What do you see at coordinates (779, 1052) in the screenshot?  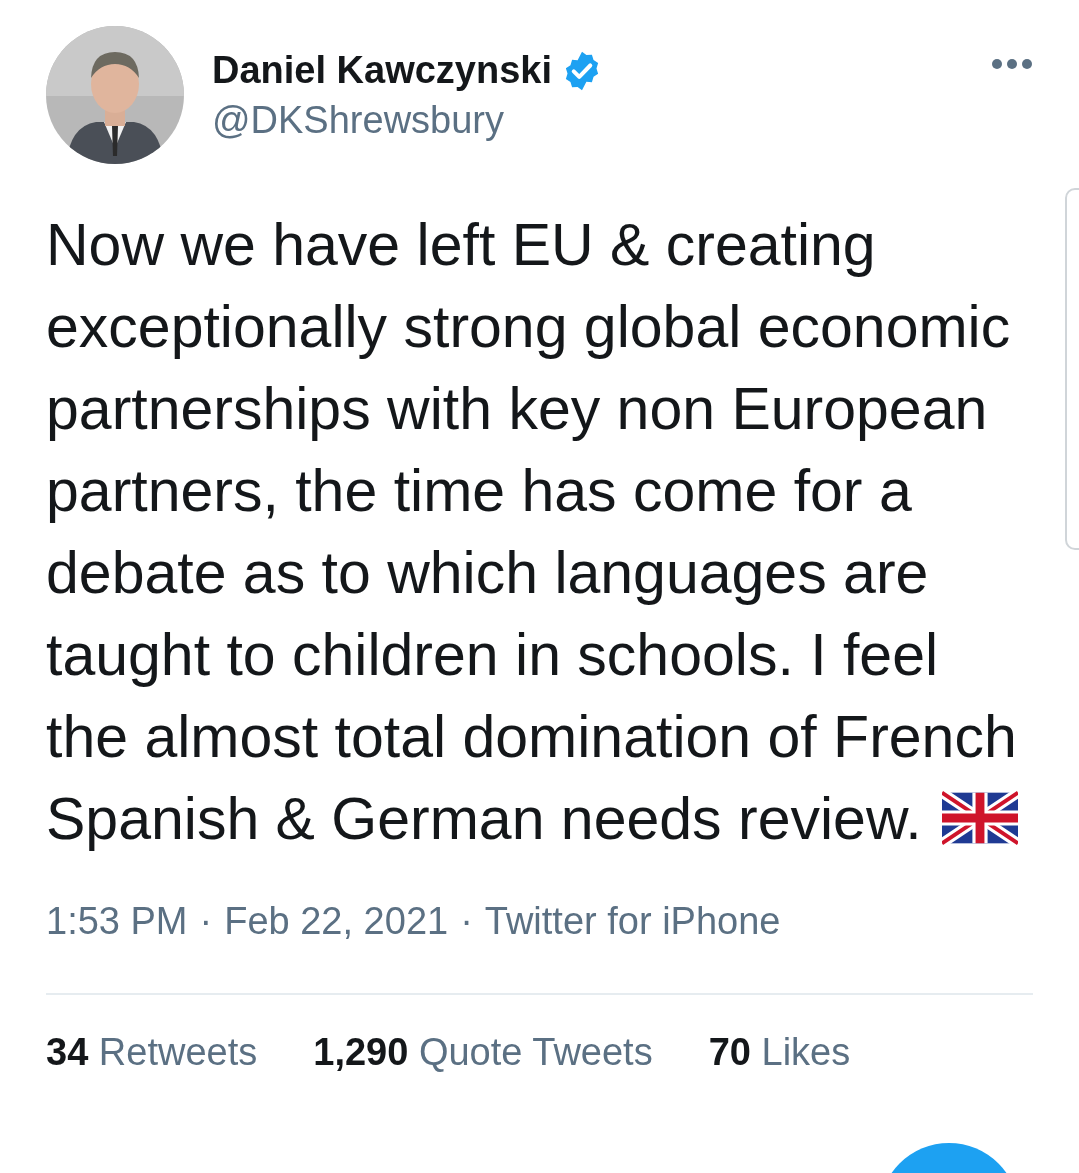 I see `stat-link: 70 Likes` at bounding box center [779, 1052].